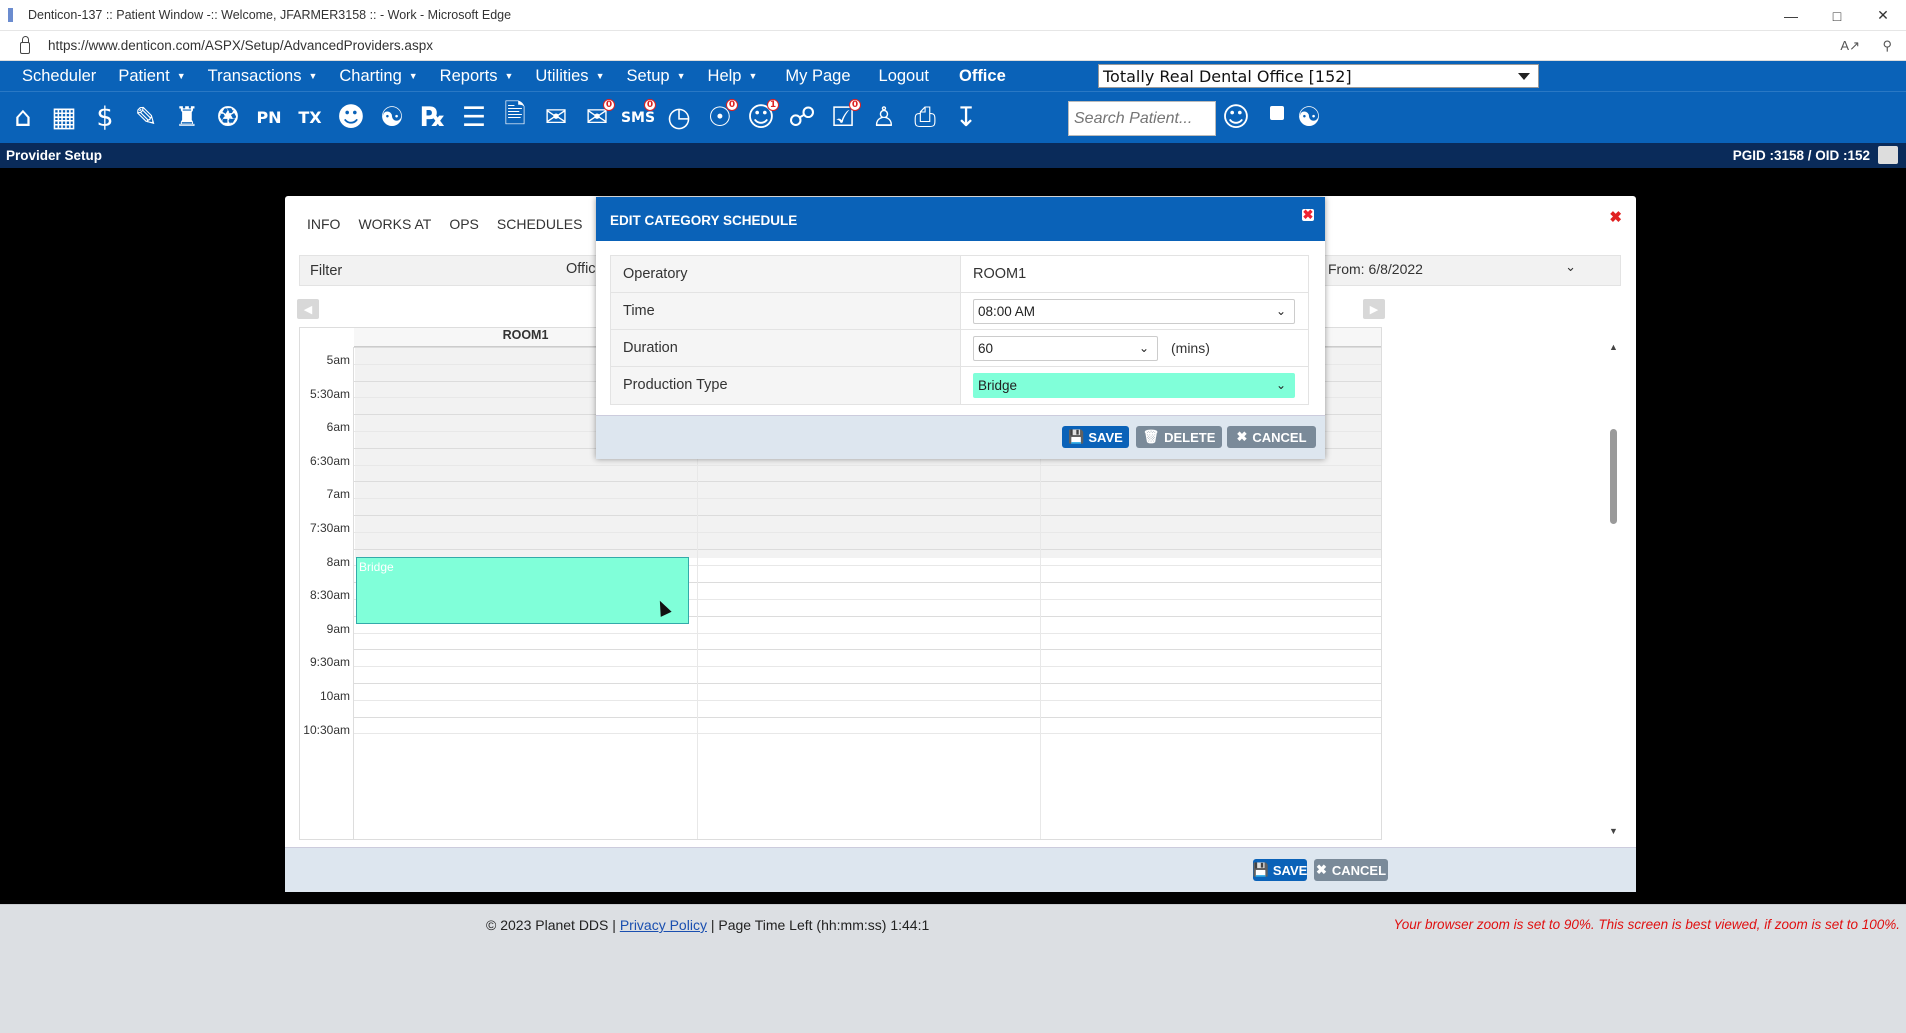 Image resolution: width=1906 pixels, height=1033 pixels. What do you see at coordinates (761, 118) in the screenshot?
I see `alerts-icon: ☺ 1` at bounding box center [761, 118].